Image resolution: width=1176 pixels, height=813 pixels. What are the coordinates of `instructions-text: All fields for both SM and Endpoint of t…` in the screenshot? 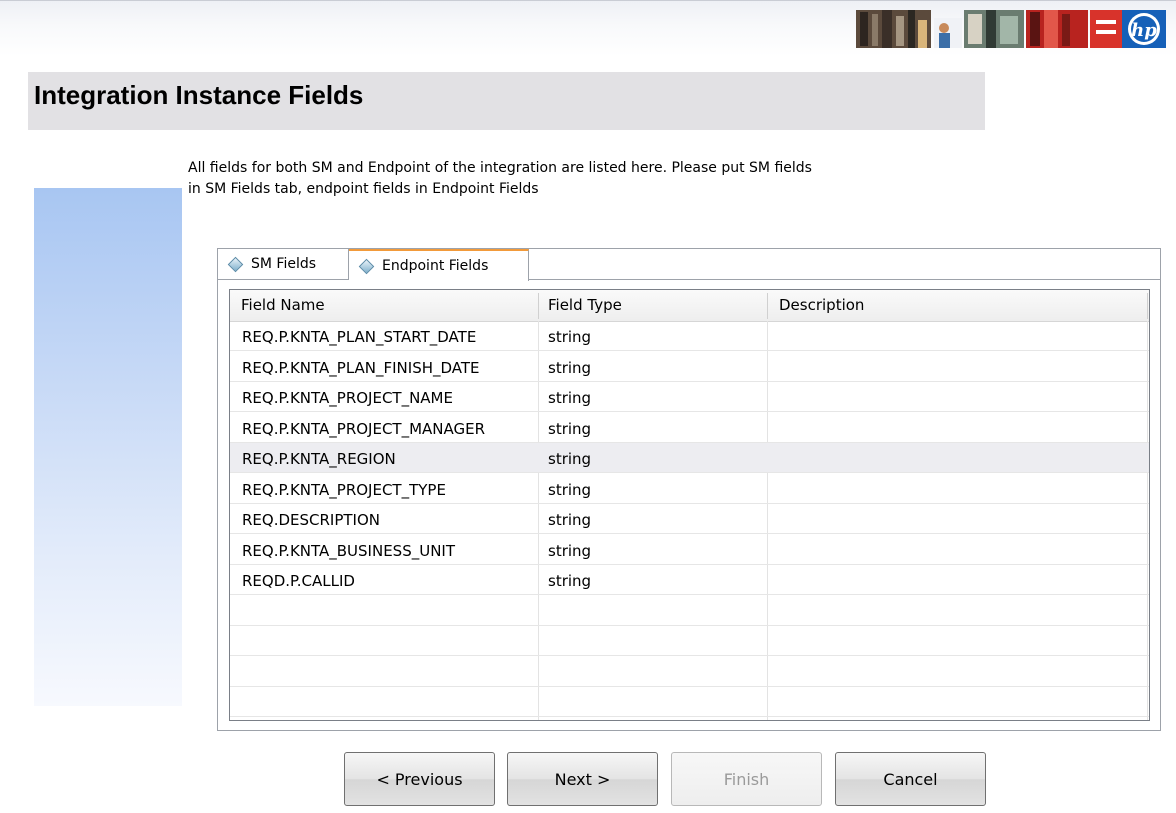 It's located at (588, 179).